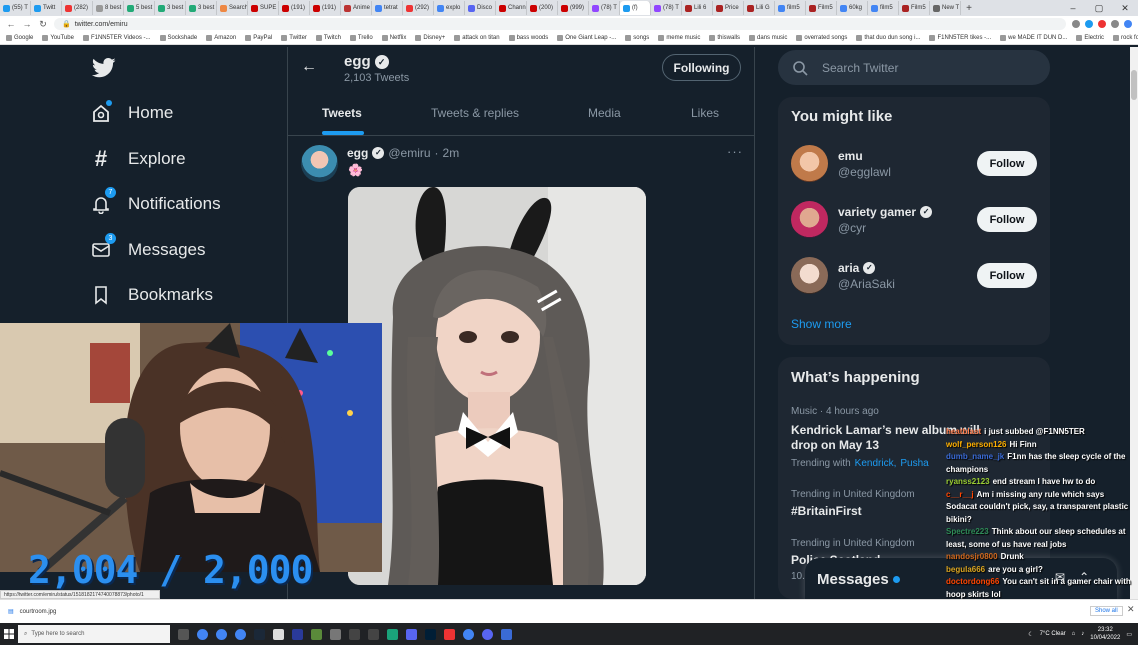 The width and height of the screenshot is (1138, 645). Describe the element at coordinates (1099, 8) in the screenshot. I see `maximize-button: ▢` at that location.